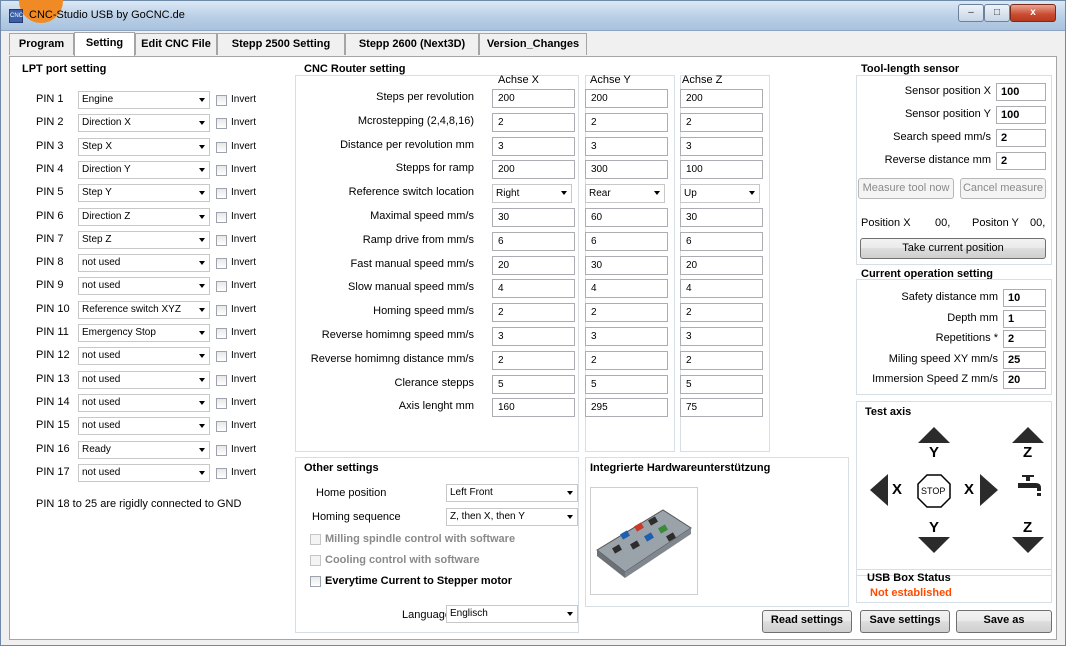 The height and width of the screenshot is (646, 1066). What do you see at coordinates (512, 517) in the screenshot?
I see `homing-sequence-select: Z, then X, then Y` at bounding box center [512, 517].